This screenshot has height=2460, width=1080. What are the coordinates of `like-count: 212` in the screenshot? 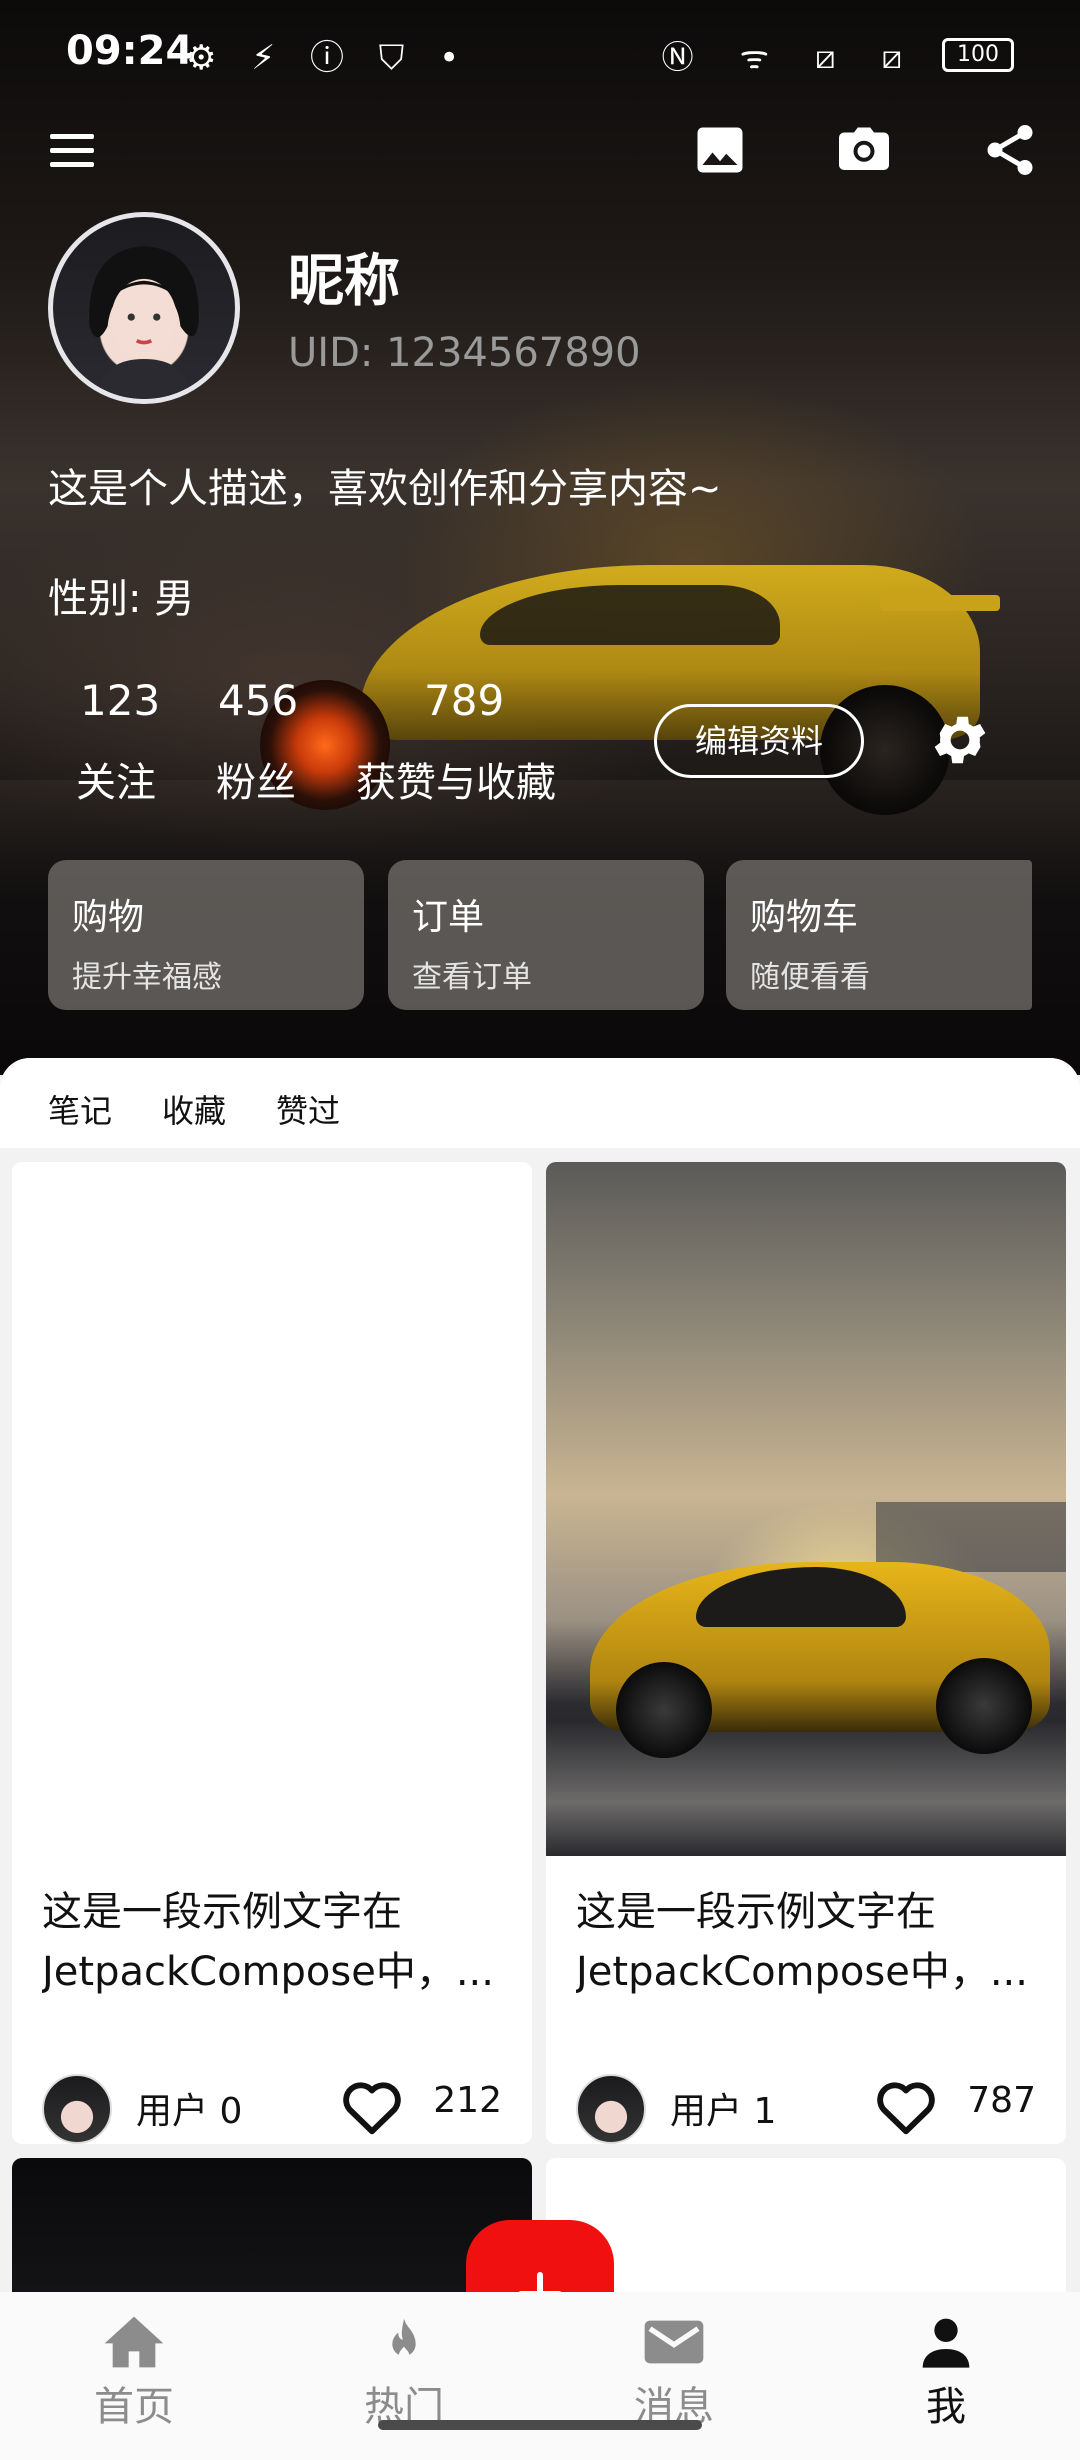 It's located at (467, 2100).